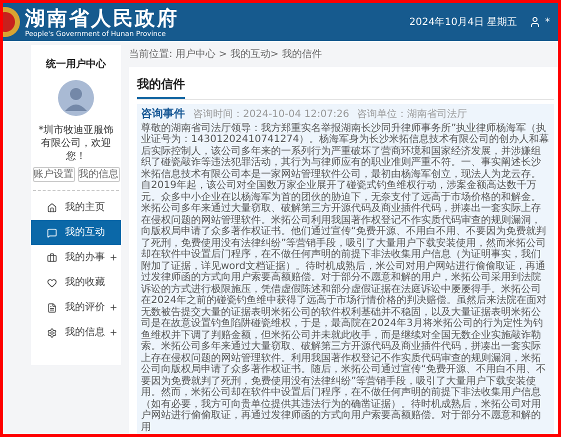 The width and height of the screenshot is (561, 437). Describe the element at coordinates (463, 23) in the screenshot. I see `date-text: 2024年10月4日 星期五` at that location.